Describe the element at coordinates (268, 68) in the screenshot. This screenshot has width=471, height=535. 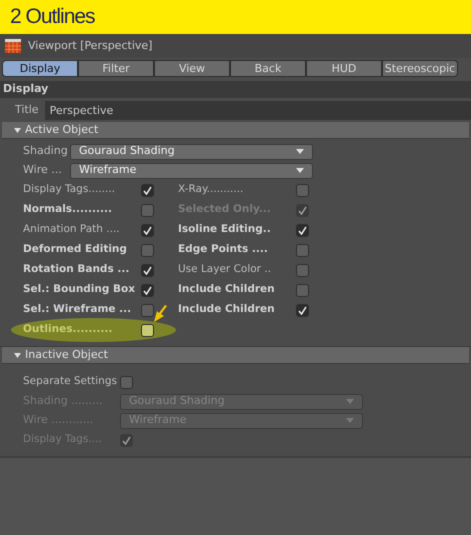
I see `tab: Back` at that location.